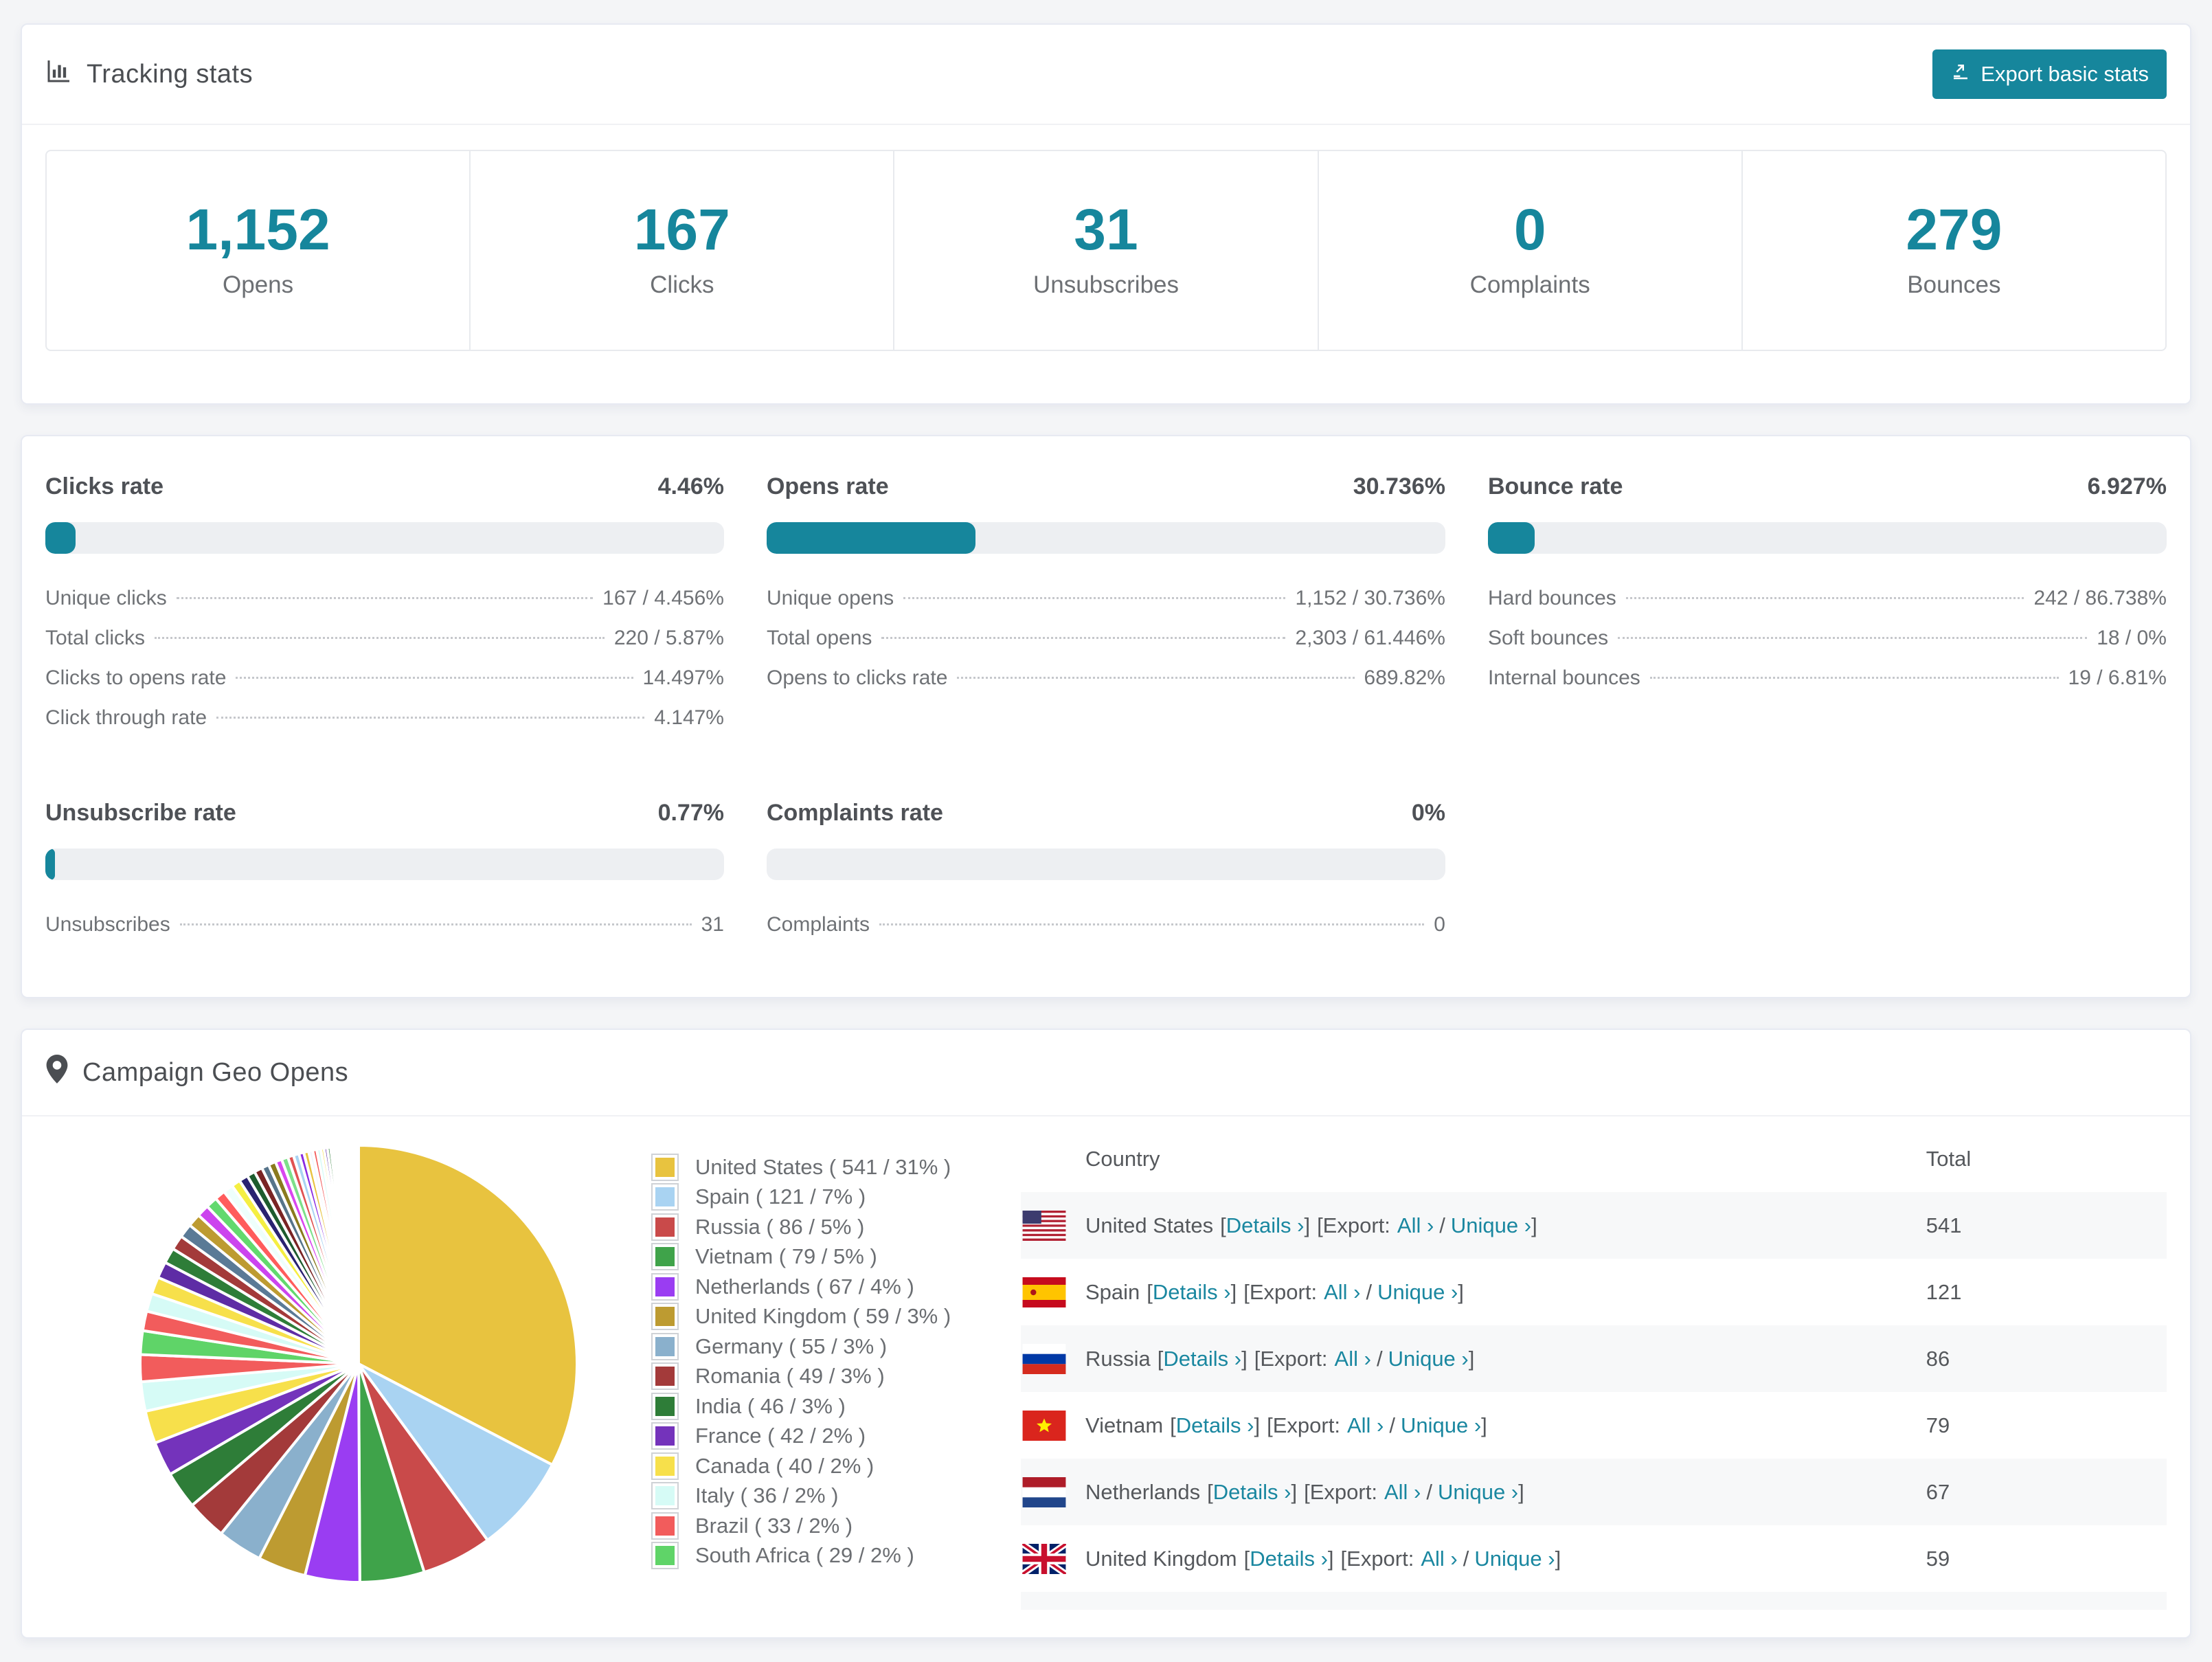 This screenshot has width=2212, height=1662. What do you see at coordinates (1529, 284) in the screenshot?
I see `stat-label: Complaints` at bounding box center [1529, 284].